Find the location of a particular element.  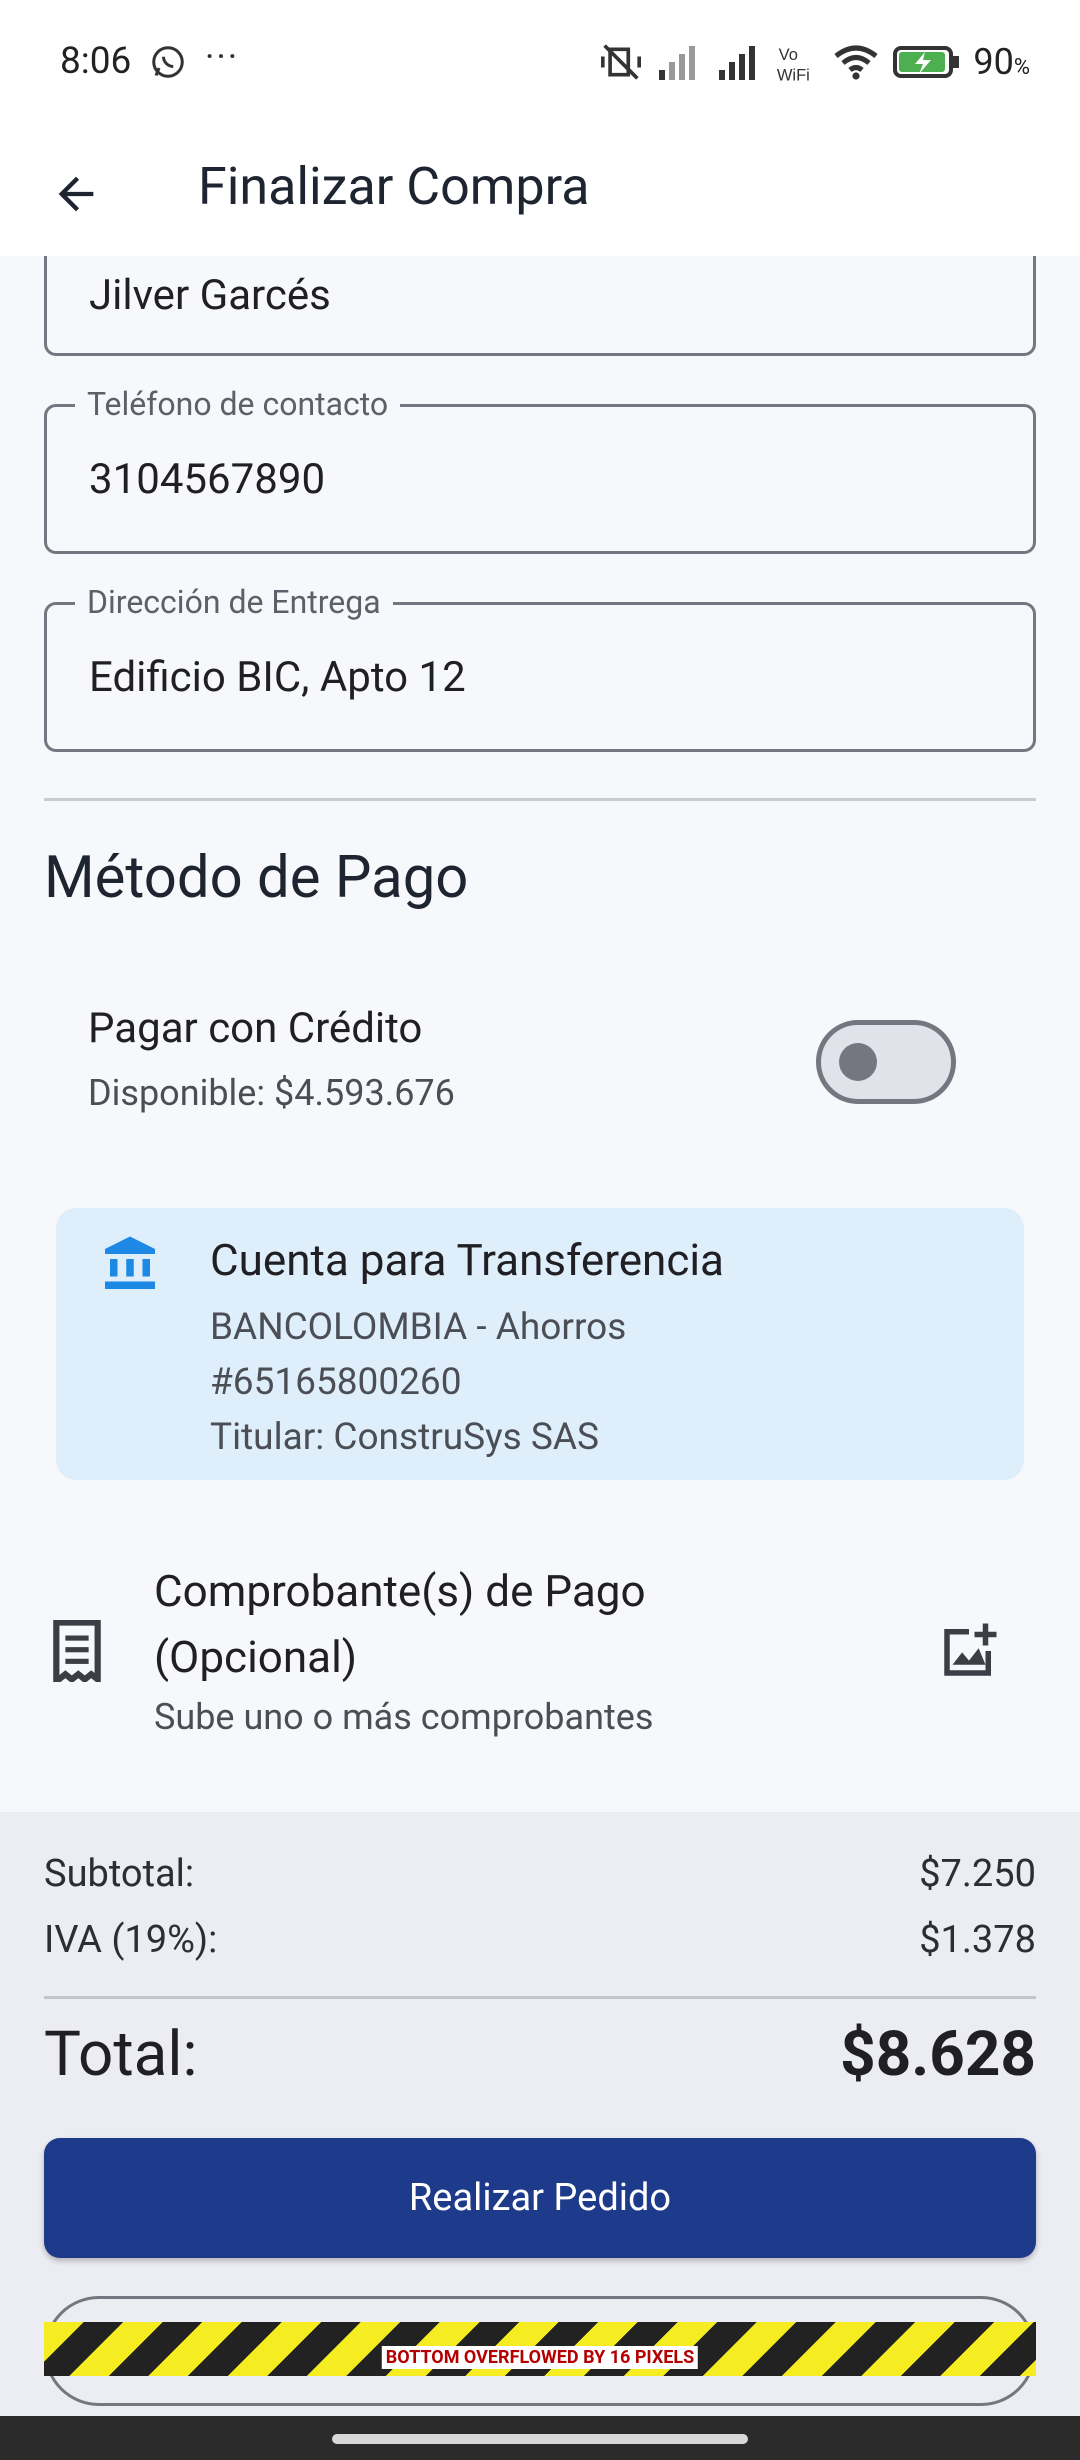

phone-label: Teléfono de contacto is located at coordinates (238, 404).